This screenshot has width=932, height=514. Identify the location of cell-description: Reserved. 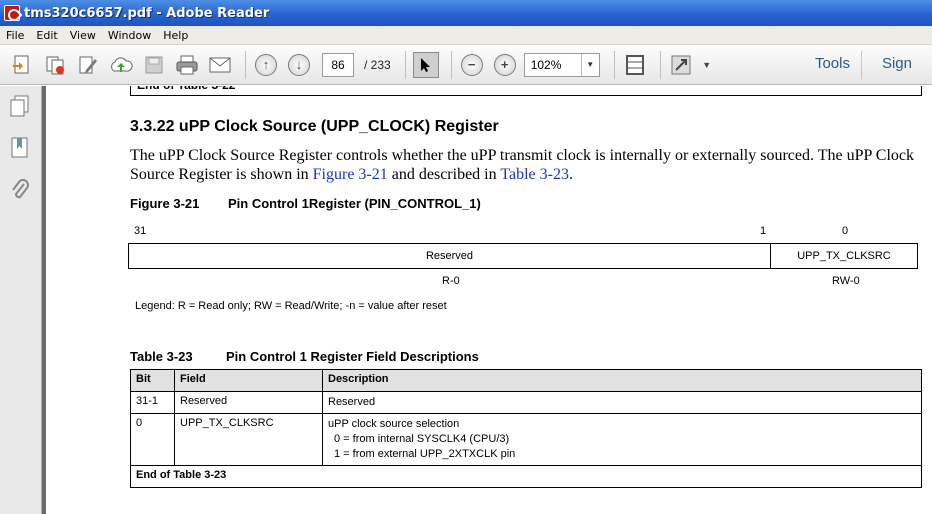
(622, 402).